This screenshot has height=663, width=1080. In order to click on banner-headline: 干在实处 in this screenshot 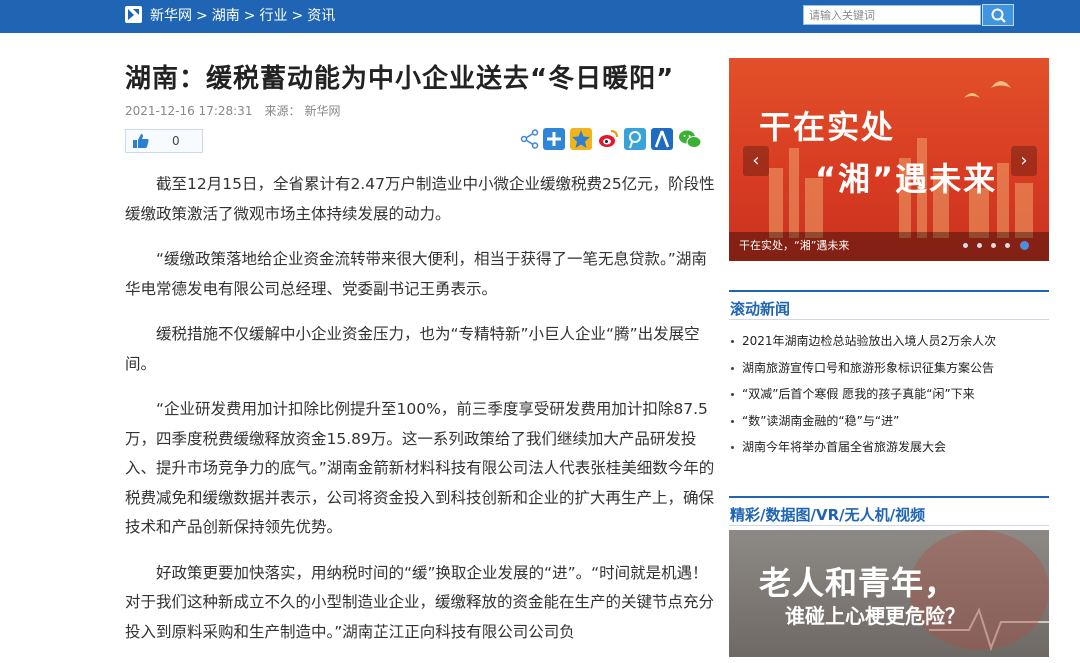, I will do `click(827, 127)`.